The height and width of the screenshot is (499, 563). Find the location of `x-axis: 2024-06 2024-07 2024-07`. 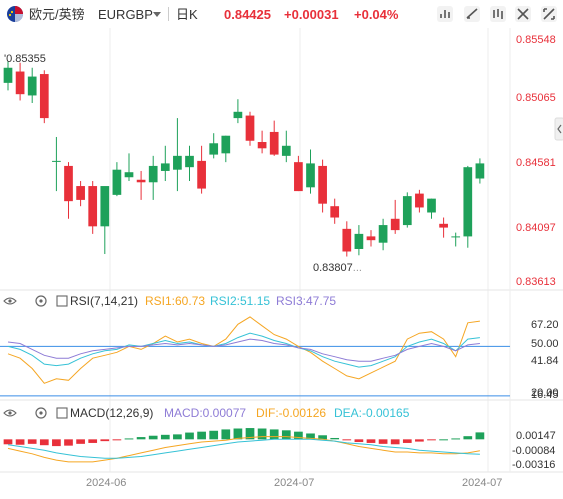

x-axis: 2024-06 2024-07 2024-07 is located at coordinates (294, 483).